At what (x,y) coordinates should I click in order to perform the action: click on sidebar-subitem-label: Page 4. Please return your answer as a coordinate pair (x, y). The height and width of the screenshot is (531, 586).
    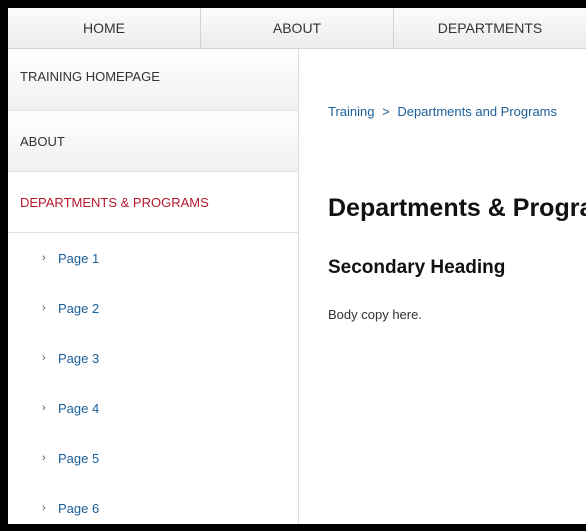
    Looking at the image, I should click on (79, 408).